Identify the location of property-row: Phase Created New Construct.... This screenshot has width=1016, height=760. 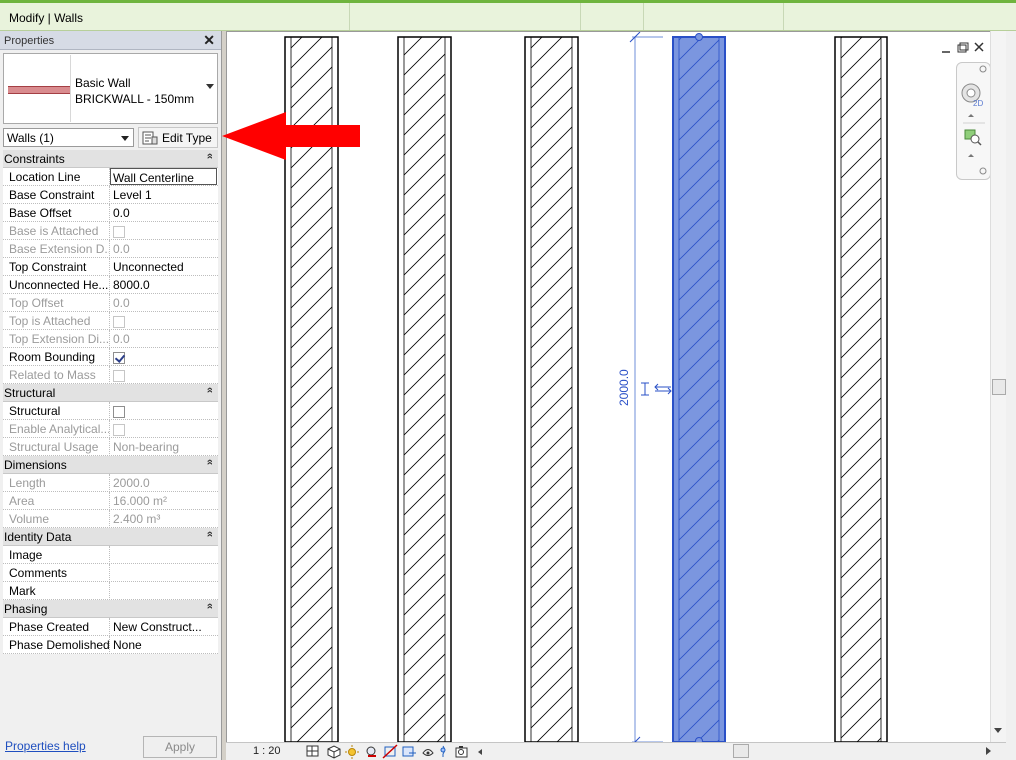
(110, 627).